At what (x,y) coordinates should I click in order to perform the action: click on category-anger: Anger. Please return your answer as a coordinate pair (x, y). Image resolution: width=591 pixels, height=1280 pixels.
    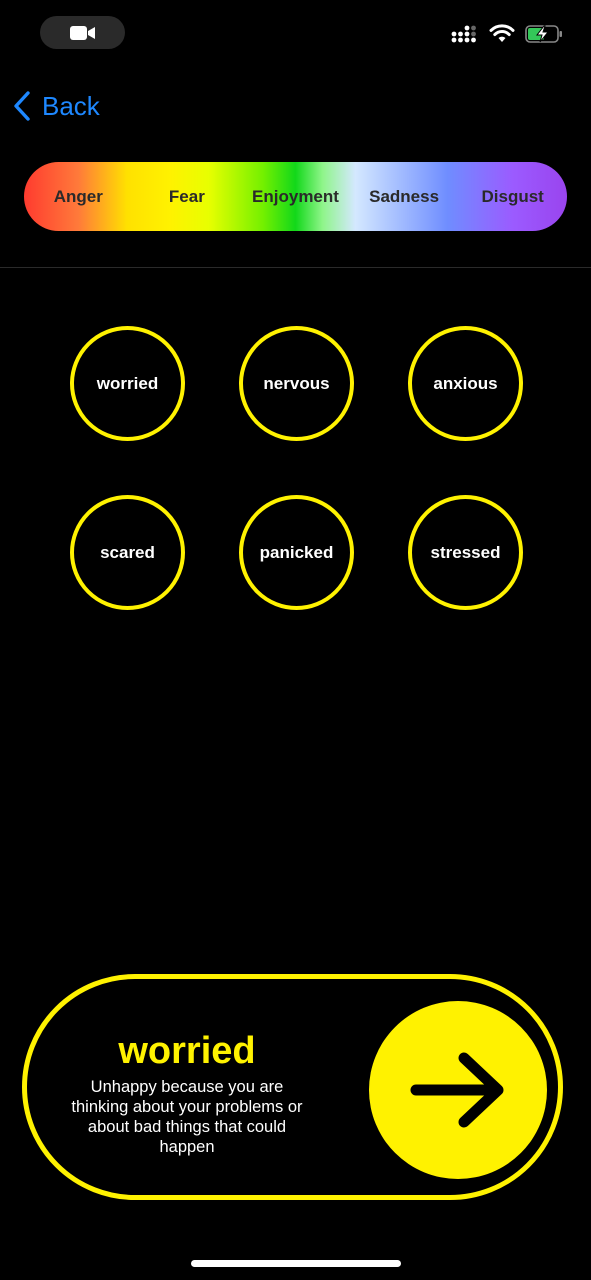
    Looking at the image, I should click on (78, 197).